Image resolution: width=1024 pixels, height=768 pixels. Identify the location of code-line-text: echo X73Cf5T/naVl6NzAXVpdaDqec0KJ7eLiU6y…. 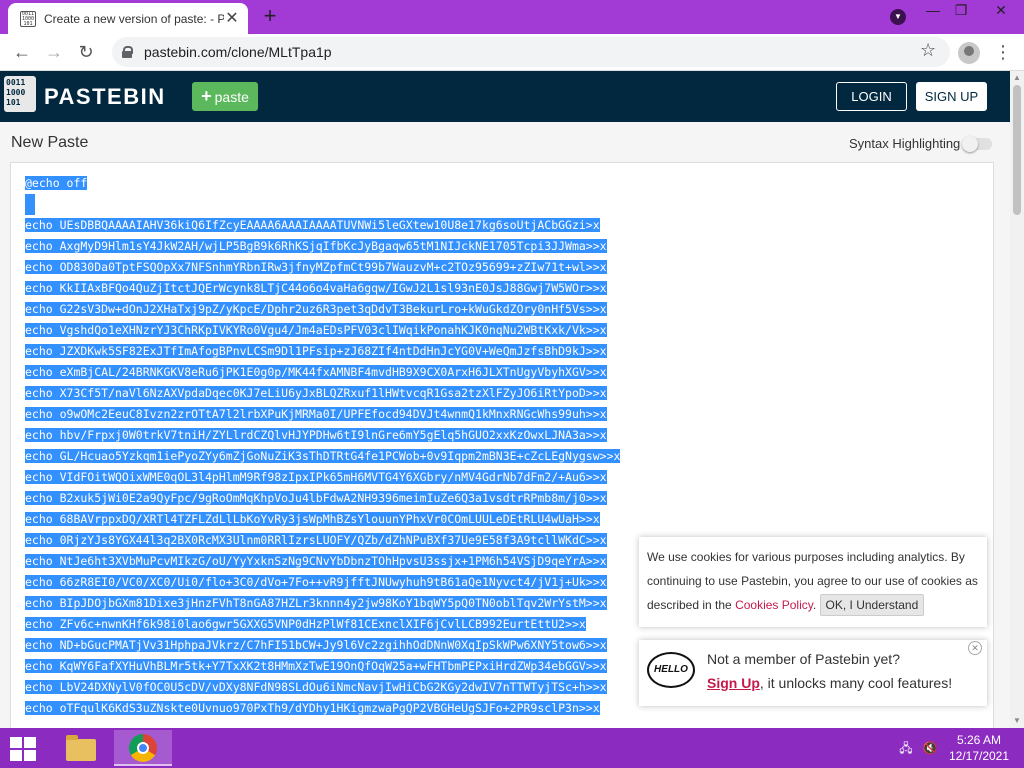
(316, 393).